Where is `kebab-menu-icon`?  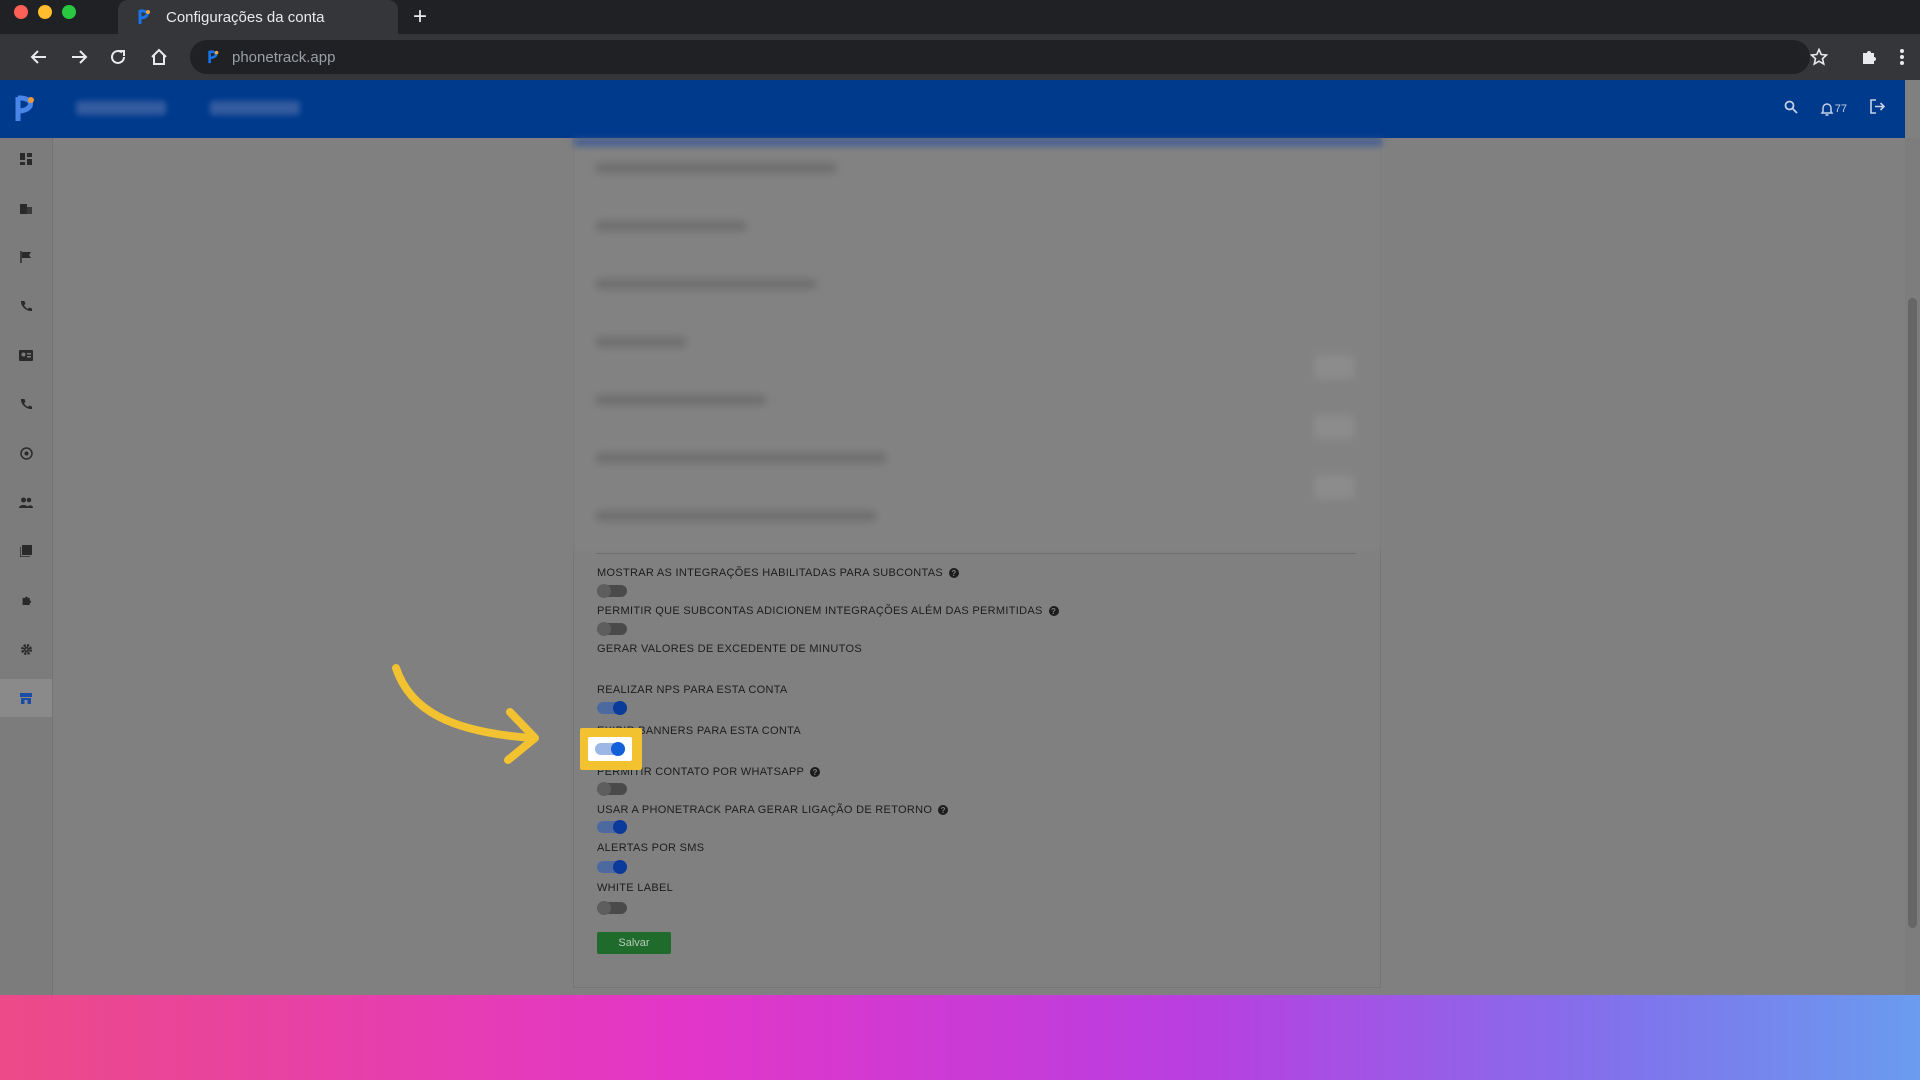
kebab-menu-icon is located at coordinates (1902, 57).